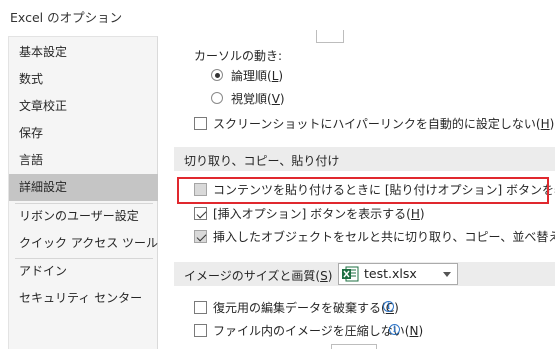  I want to click on section-image-size-quality-title: イメージのサイズと画質(S), so click(258, 276).